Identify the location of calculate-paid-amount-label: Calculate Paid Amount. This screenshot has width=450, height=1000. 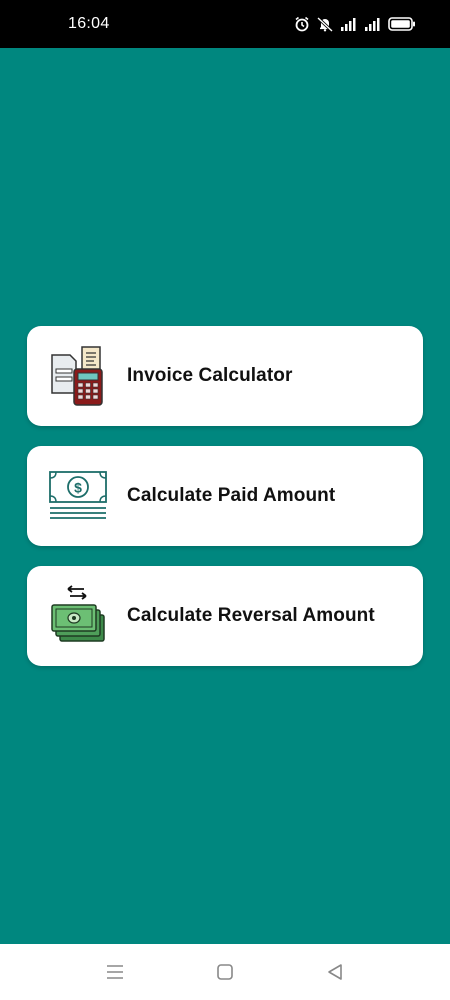
(231, 495).